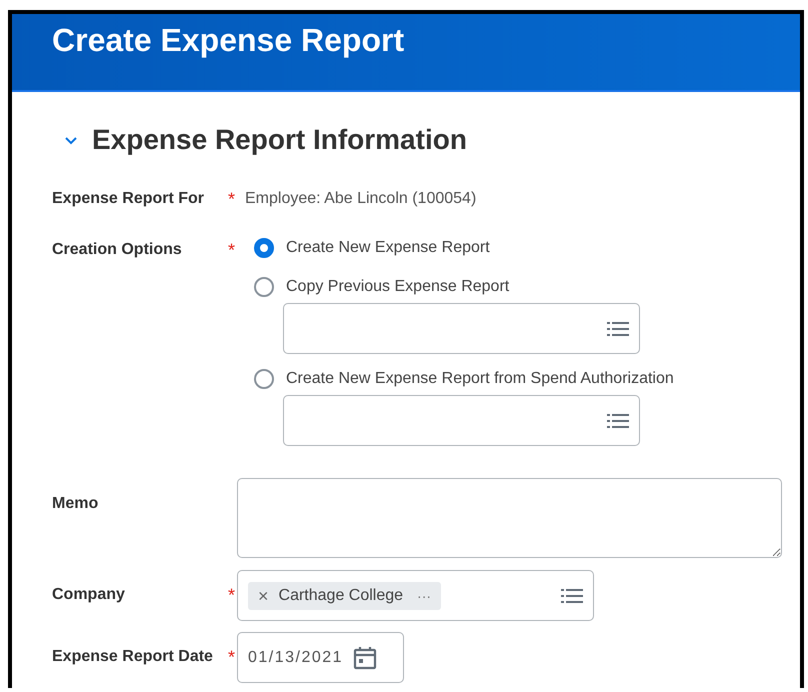 The height and width of the screenshot is (692, 808). I want to click on field-label: Expense Report For, so click(129, 199).